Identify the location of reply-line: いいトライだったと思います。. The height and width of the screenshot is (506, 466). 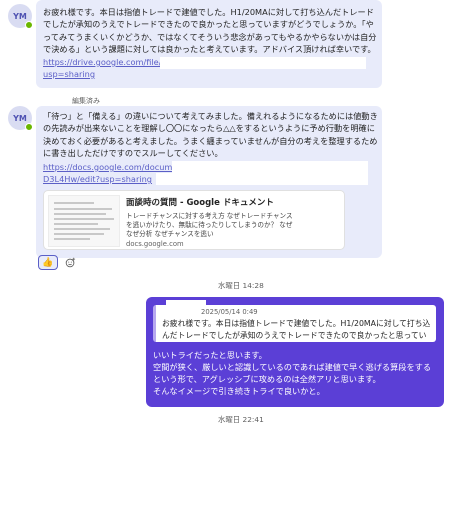
(210, 355).